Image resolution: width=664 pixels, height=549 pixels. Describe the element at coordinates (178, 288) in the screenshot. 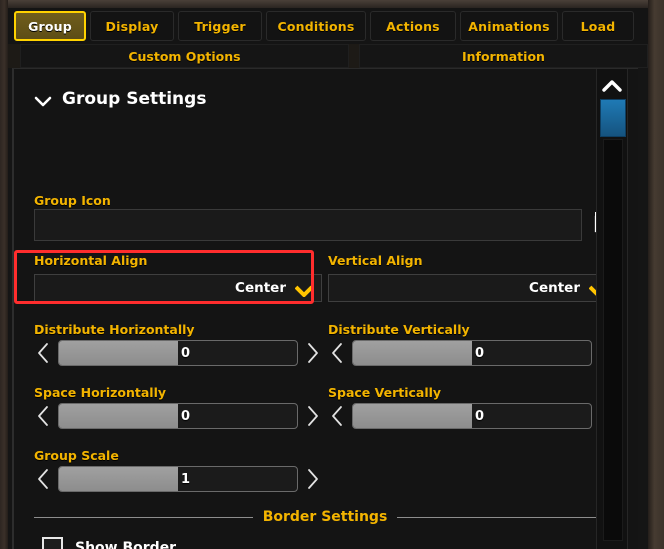

I see `horizontal-align-dropdown: Center` at that location.